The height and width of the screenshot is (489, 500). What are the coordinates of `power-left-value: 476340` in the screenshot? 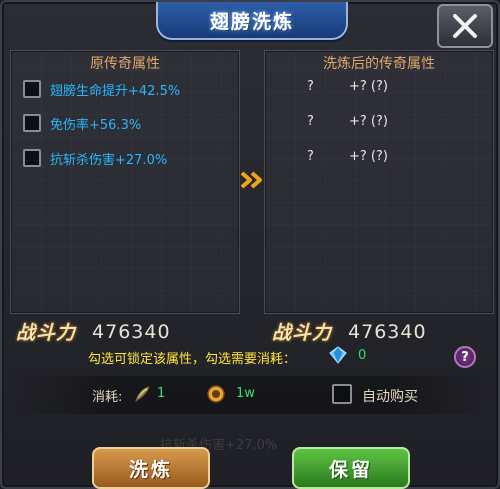 It's located at (131, 331).